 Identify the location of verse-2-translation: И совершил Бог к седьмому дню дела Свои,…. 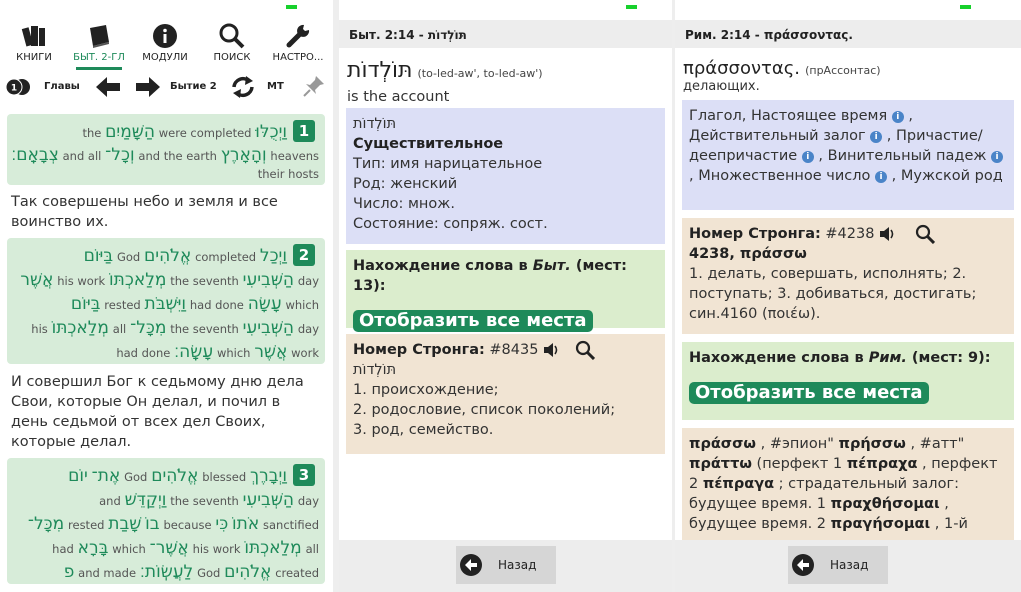
(157, 412).